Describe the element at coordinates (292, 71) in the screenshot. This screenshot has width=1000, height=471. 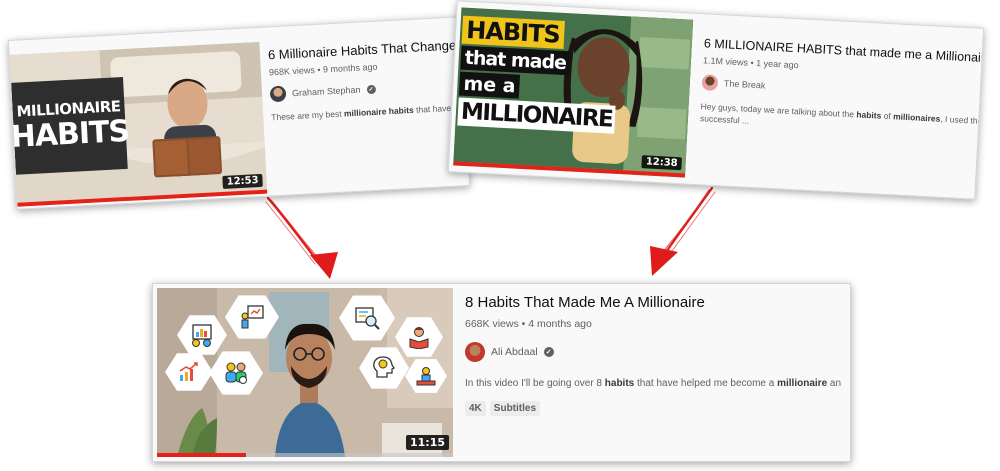
I see `view-count: 968K views` at that location.